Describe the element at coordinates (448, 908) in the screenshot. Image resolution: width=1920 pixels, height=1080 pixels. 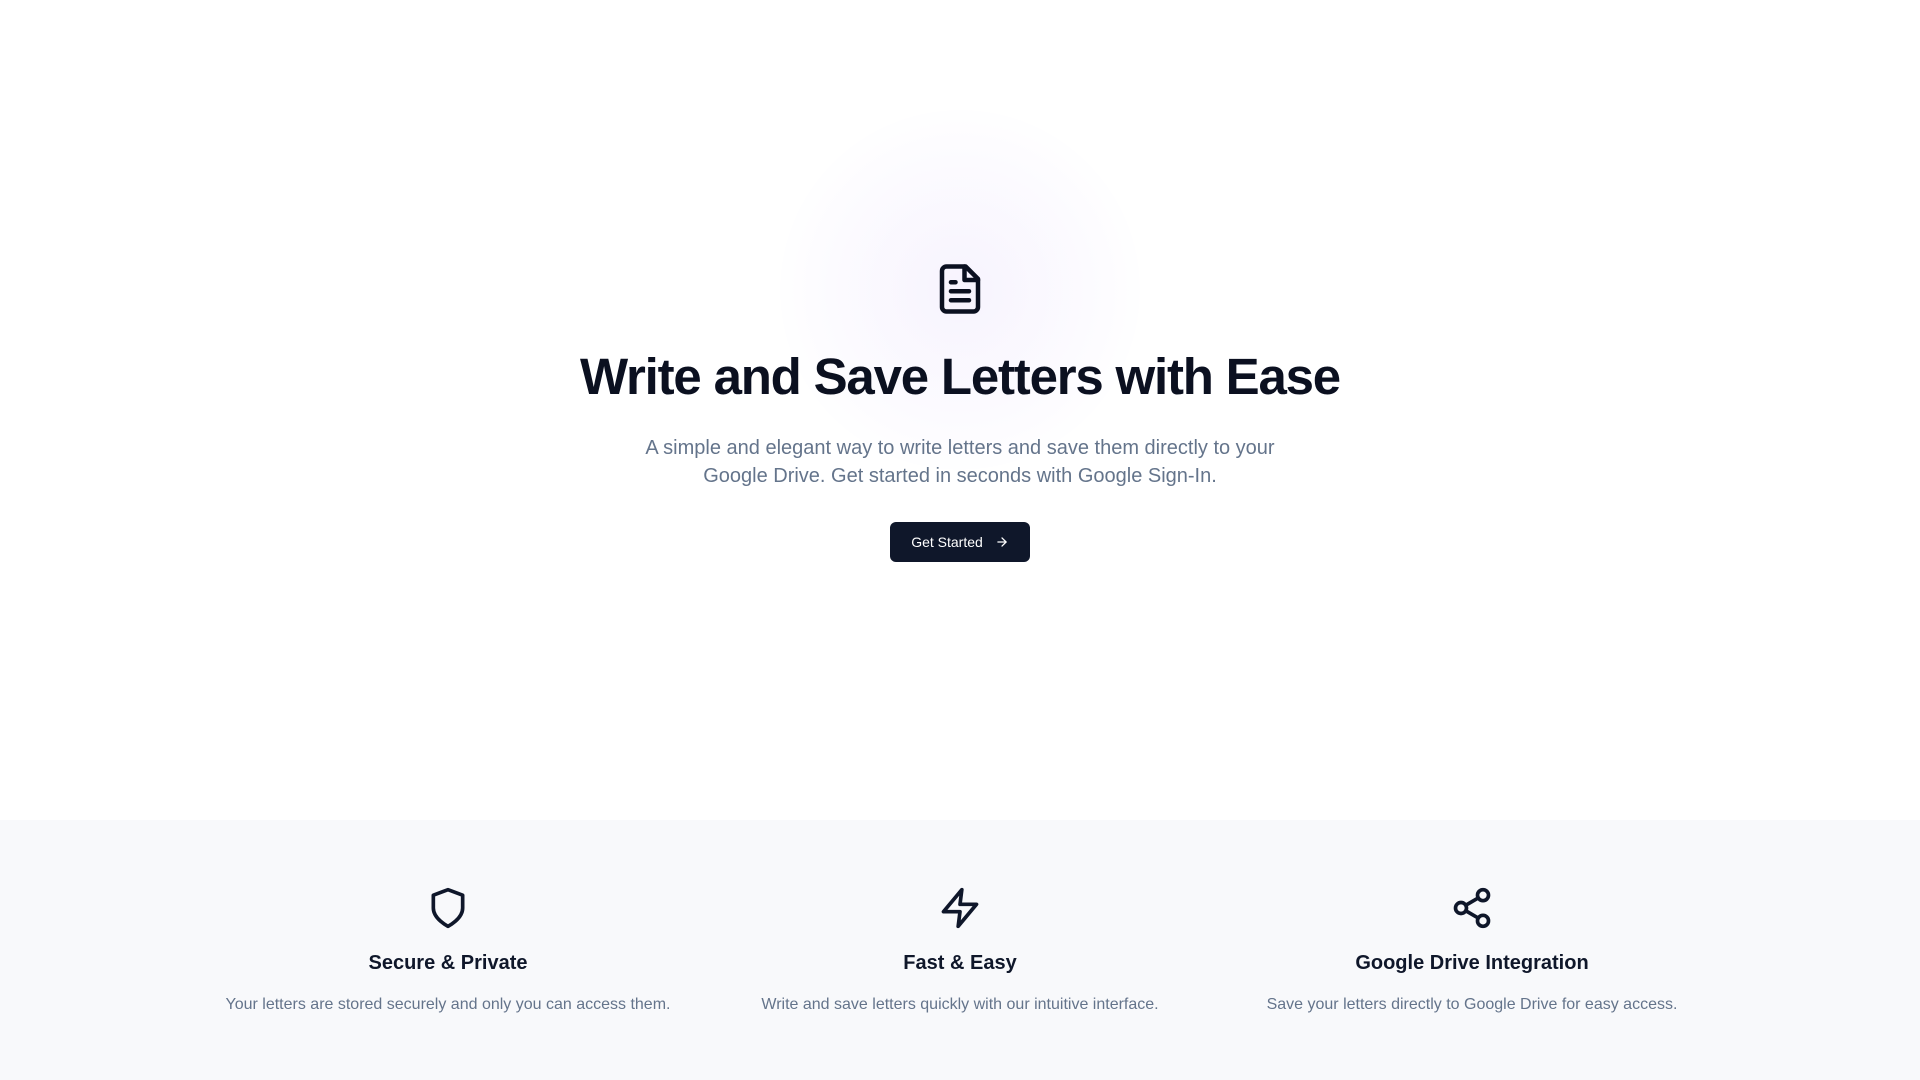
I see `shield-icon` at that location.